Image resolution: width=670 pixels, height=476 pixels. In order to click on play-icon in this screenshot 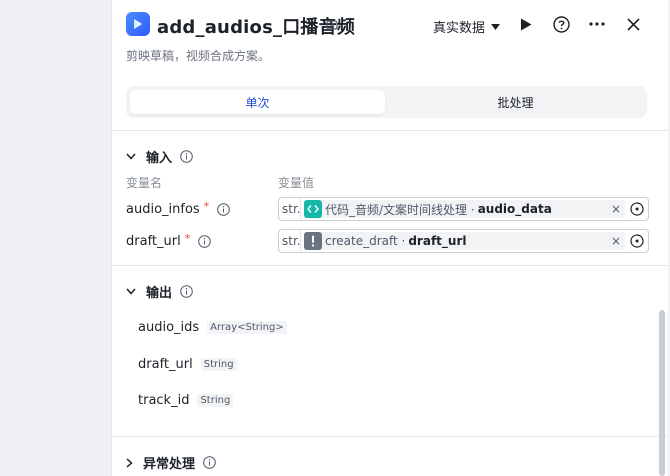, I will do `click(526, 24)`.